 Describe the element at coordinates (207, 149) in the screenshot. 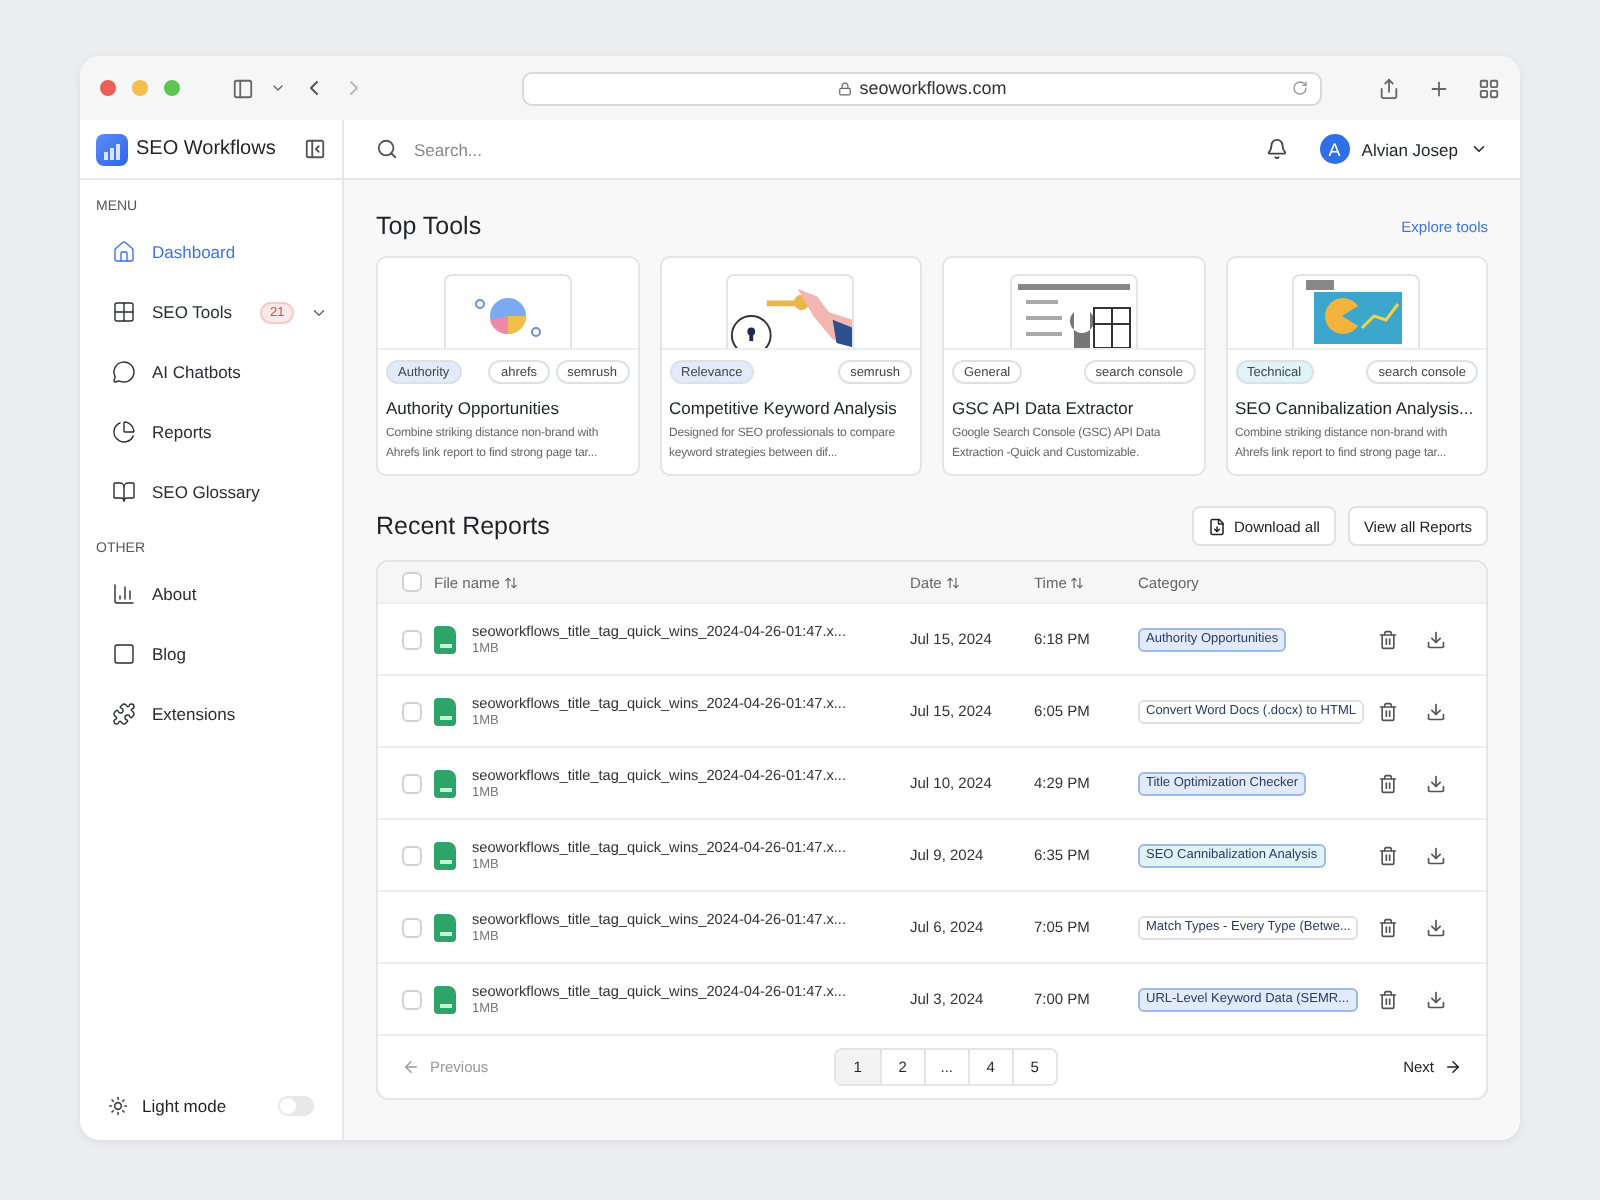

I see `brand-name: SEO Workflows` at that location.